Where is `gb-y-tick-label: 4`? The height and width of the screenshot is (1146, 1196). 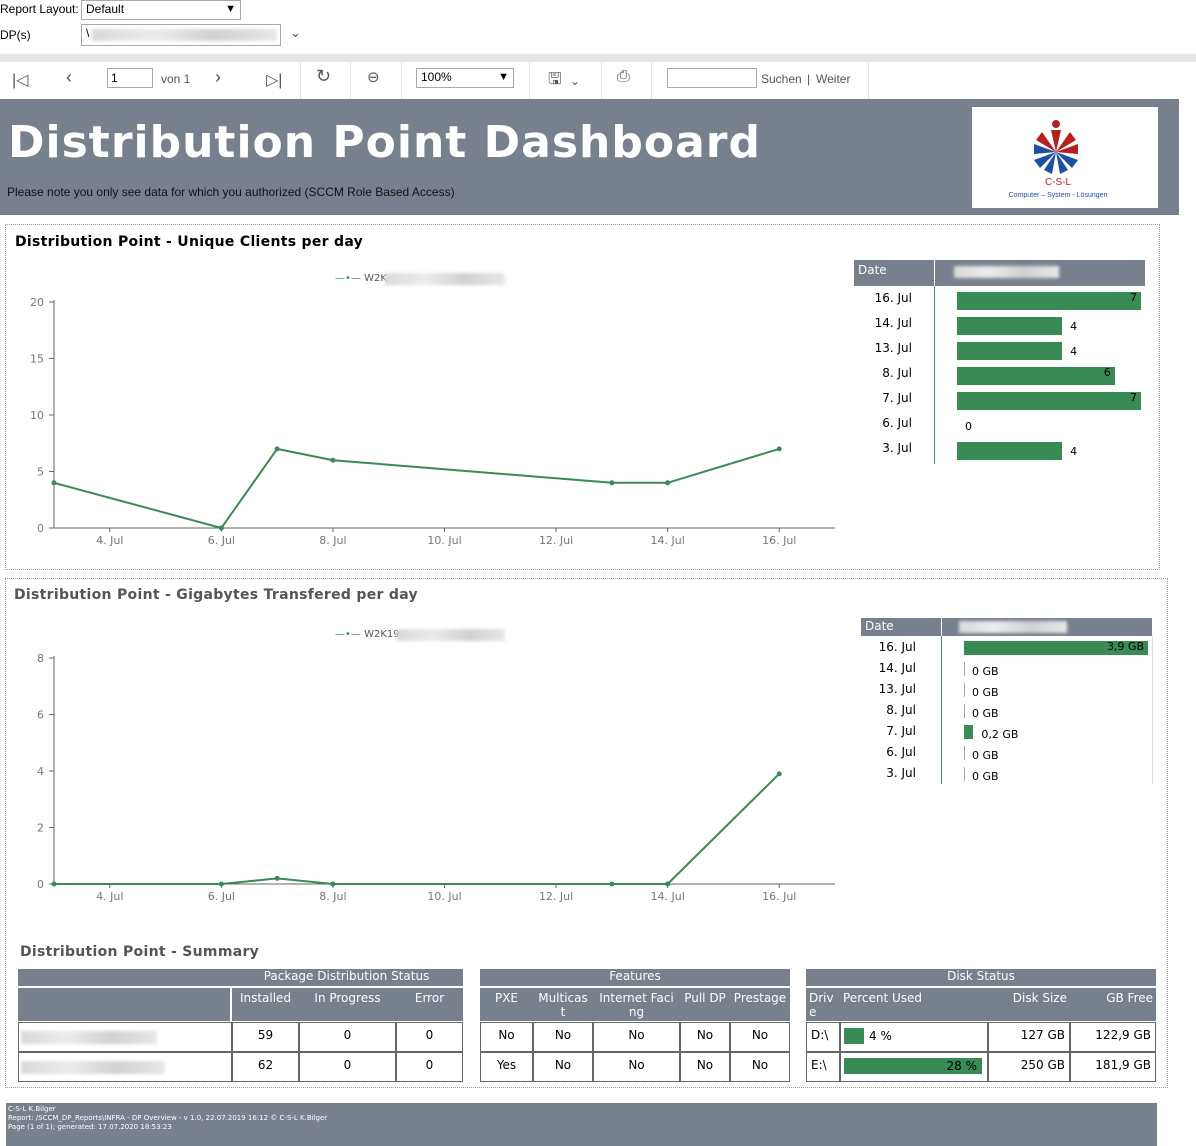
gb-y-tick-label: 4 is located at coordinates (40, 771).